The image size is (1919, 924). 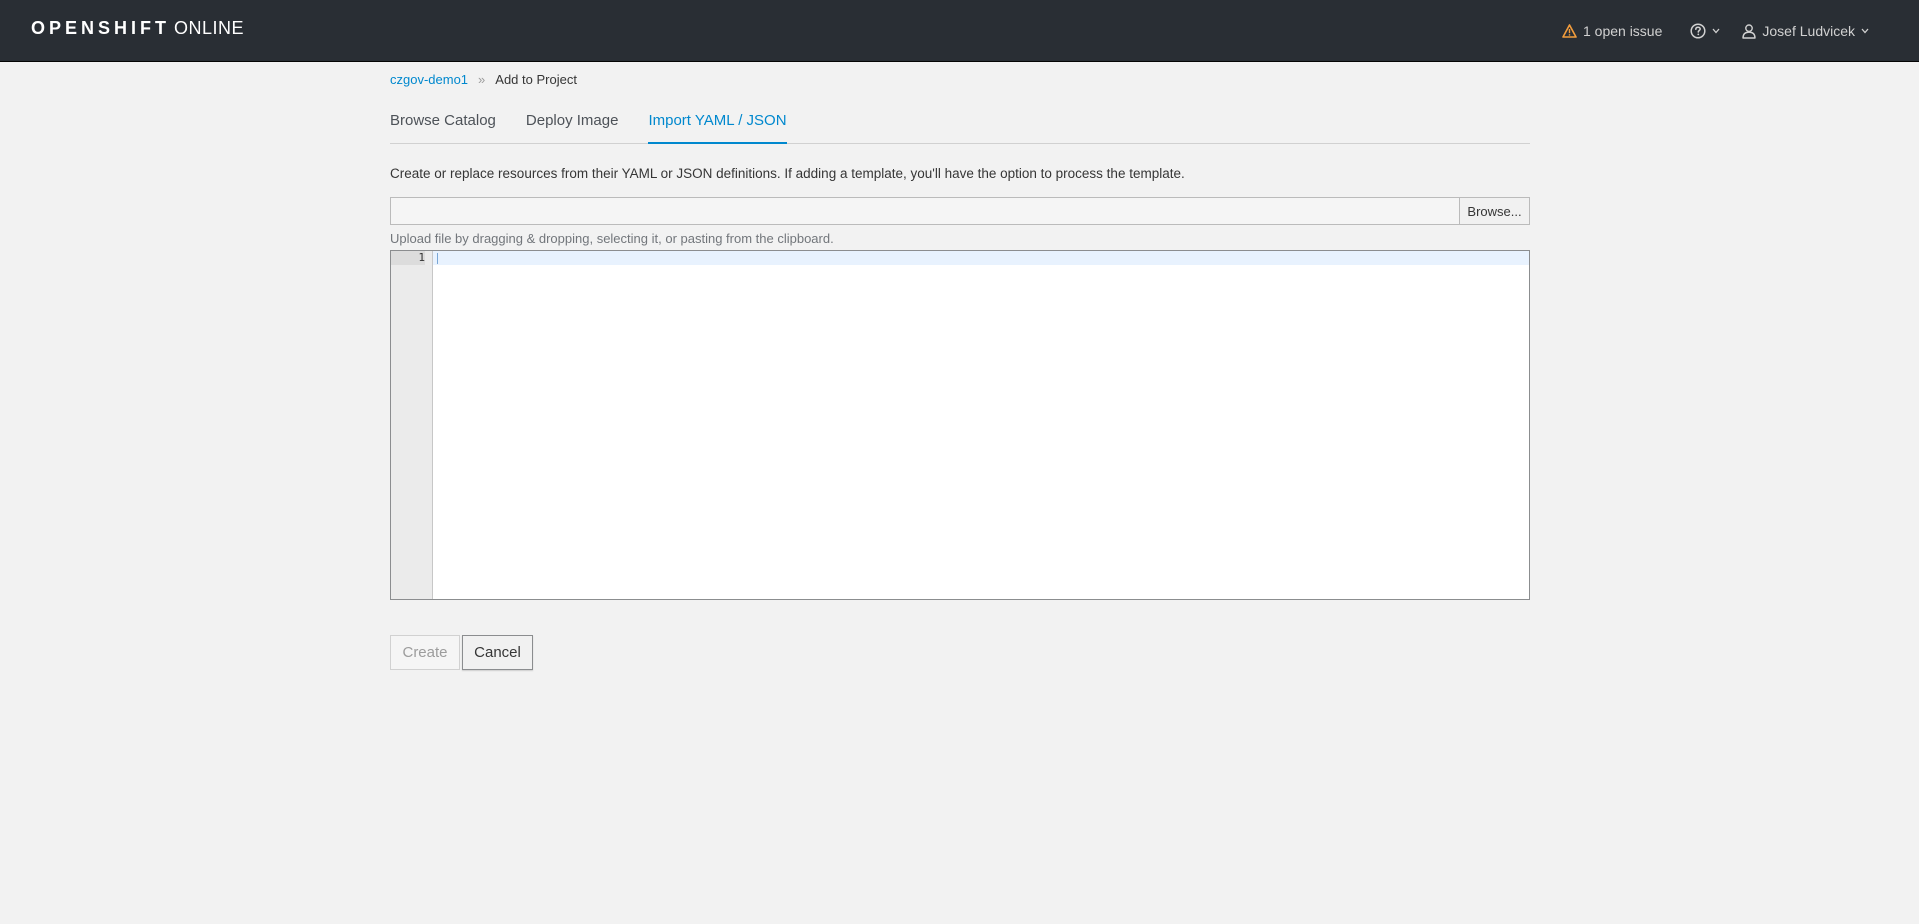 I want to click on breadcrumb: czgov-demo1 » Add to Project, so click(x=483, y=79).